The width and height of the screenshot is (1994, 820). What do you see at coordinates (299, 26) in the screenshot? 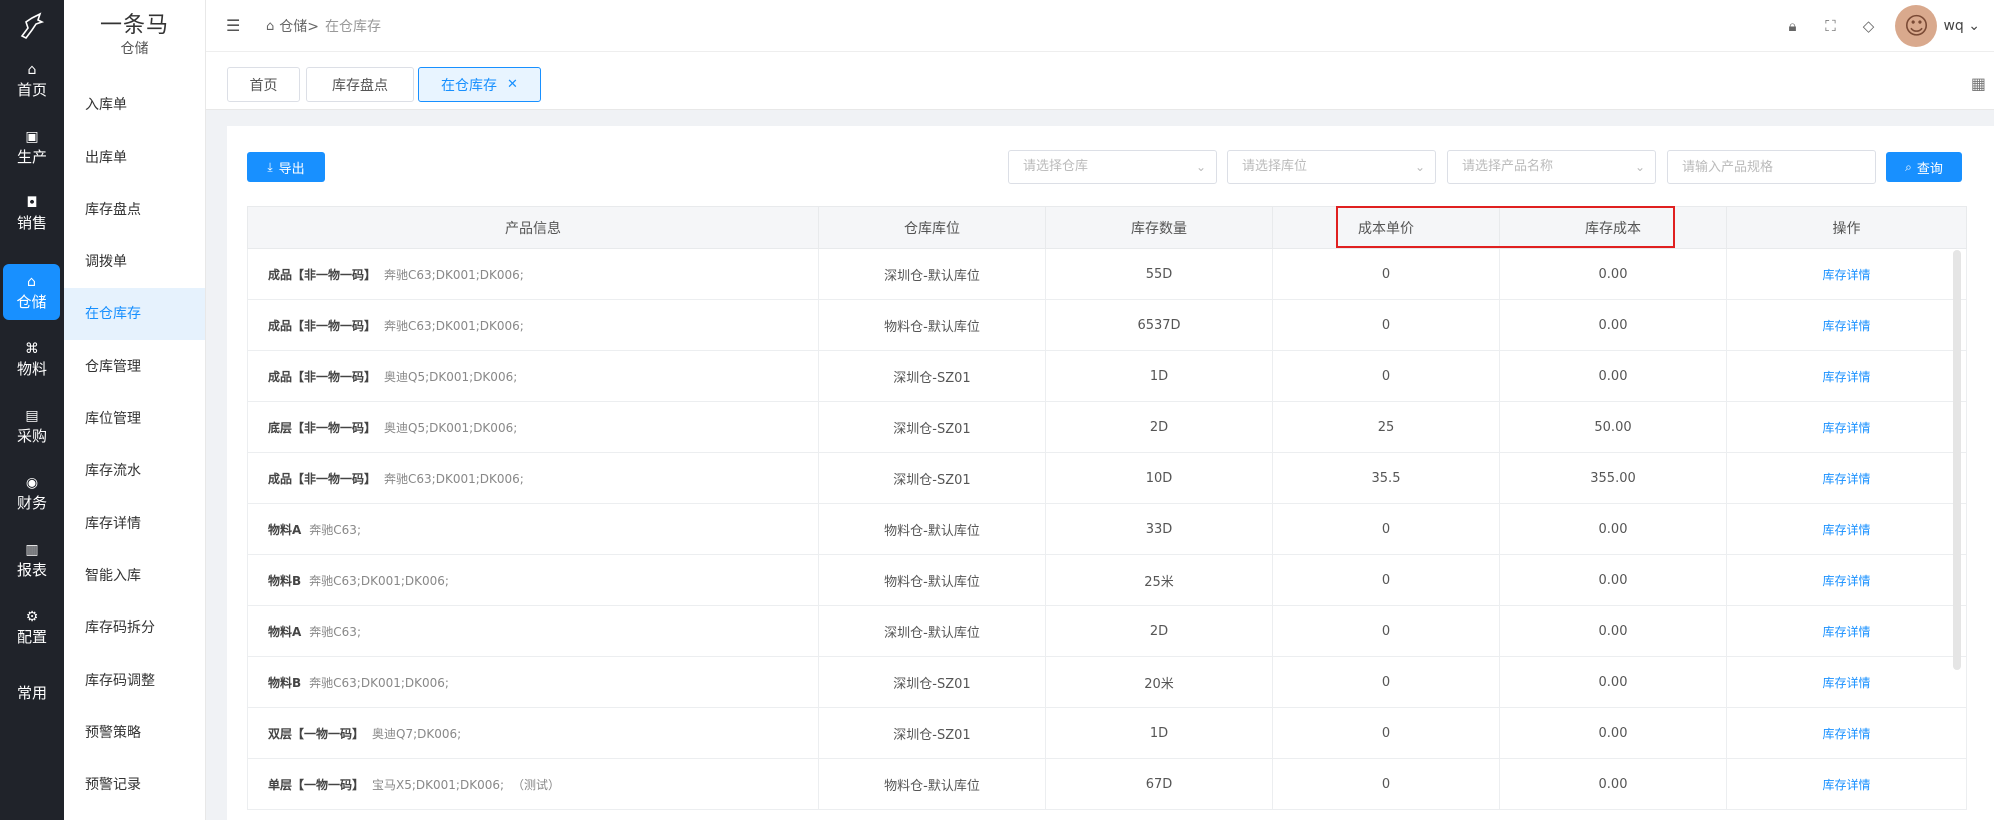
I see `breadcrumb-parent: 仓储>` at bounding box center [299, 26].